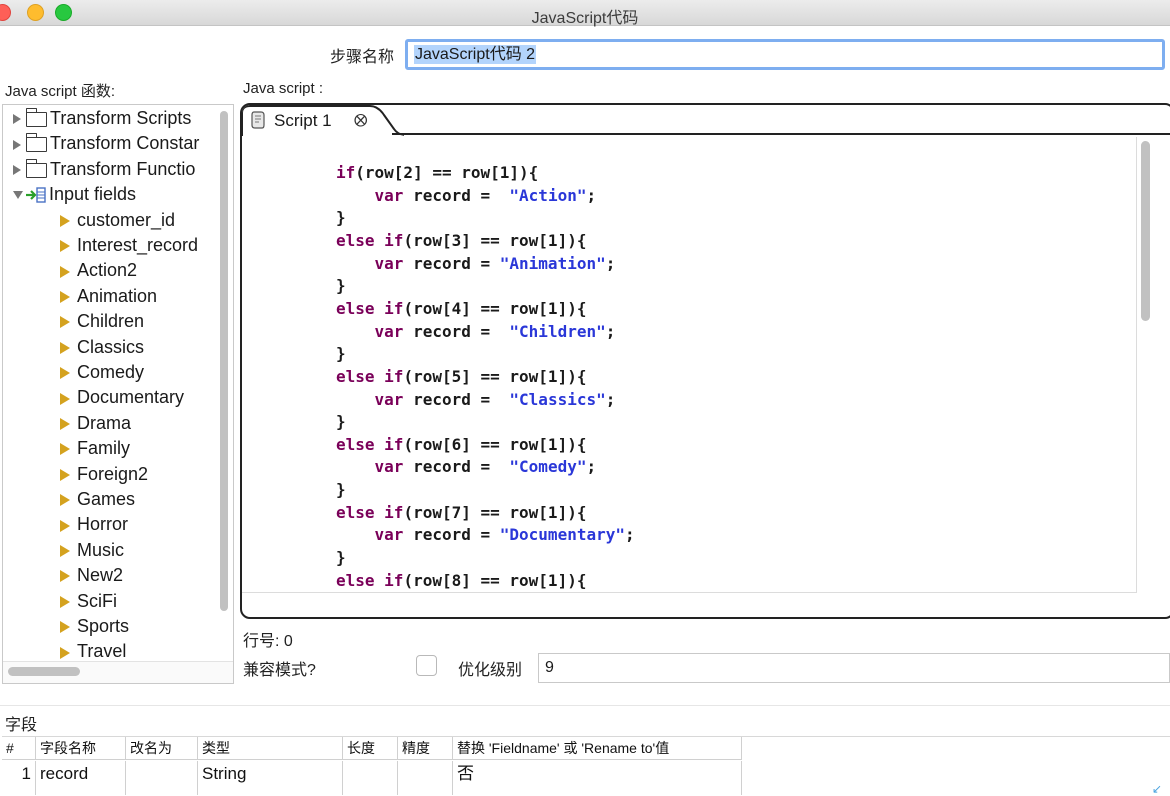  I want to click on column-header: 长度, so click(370, 748).